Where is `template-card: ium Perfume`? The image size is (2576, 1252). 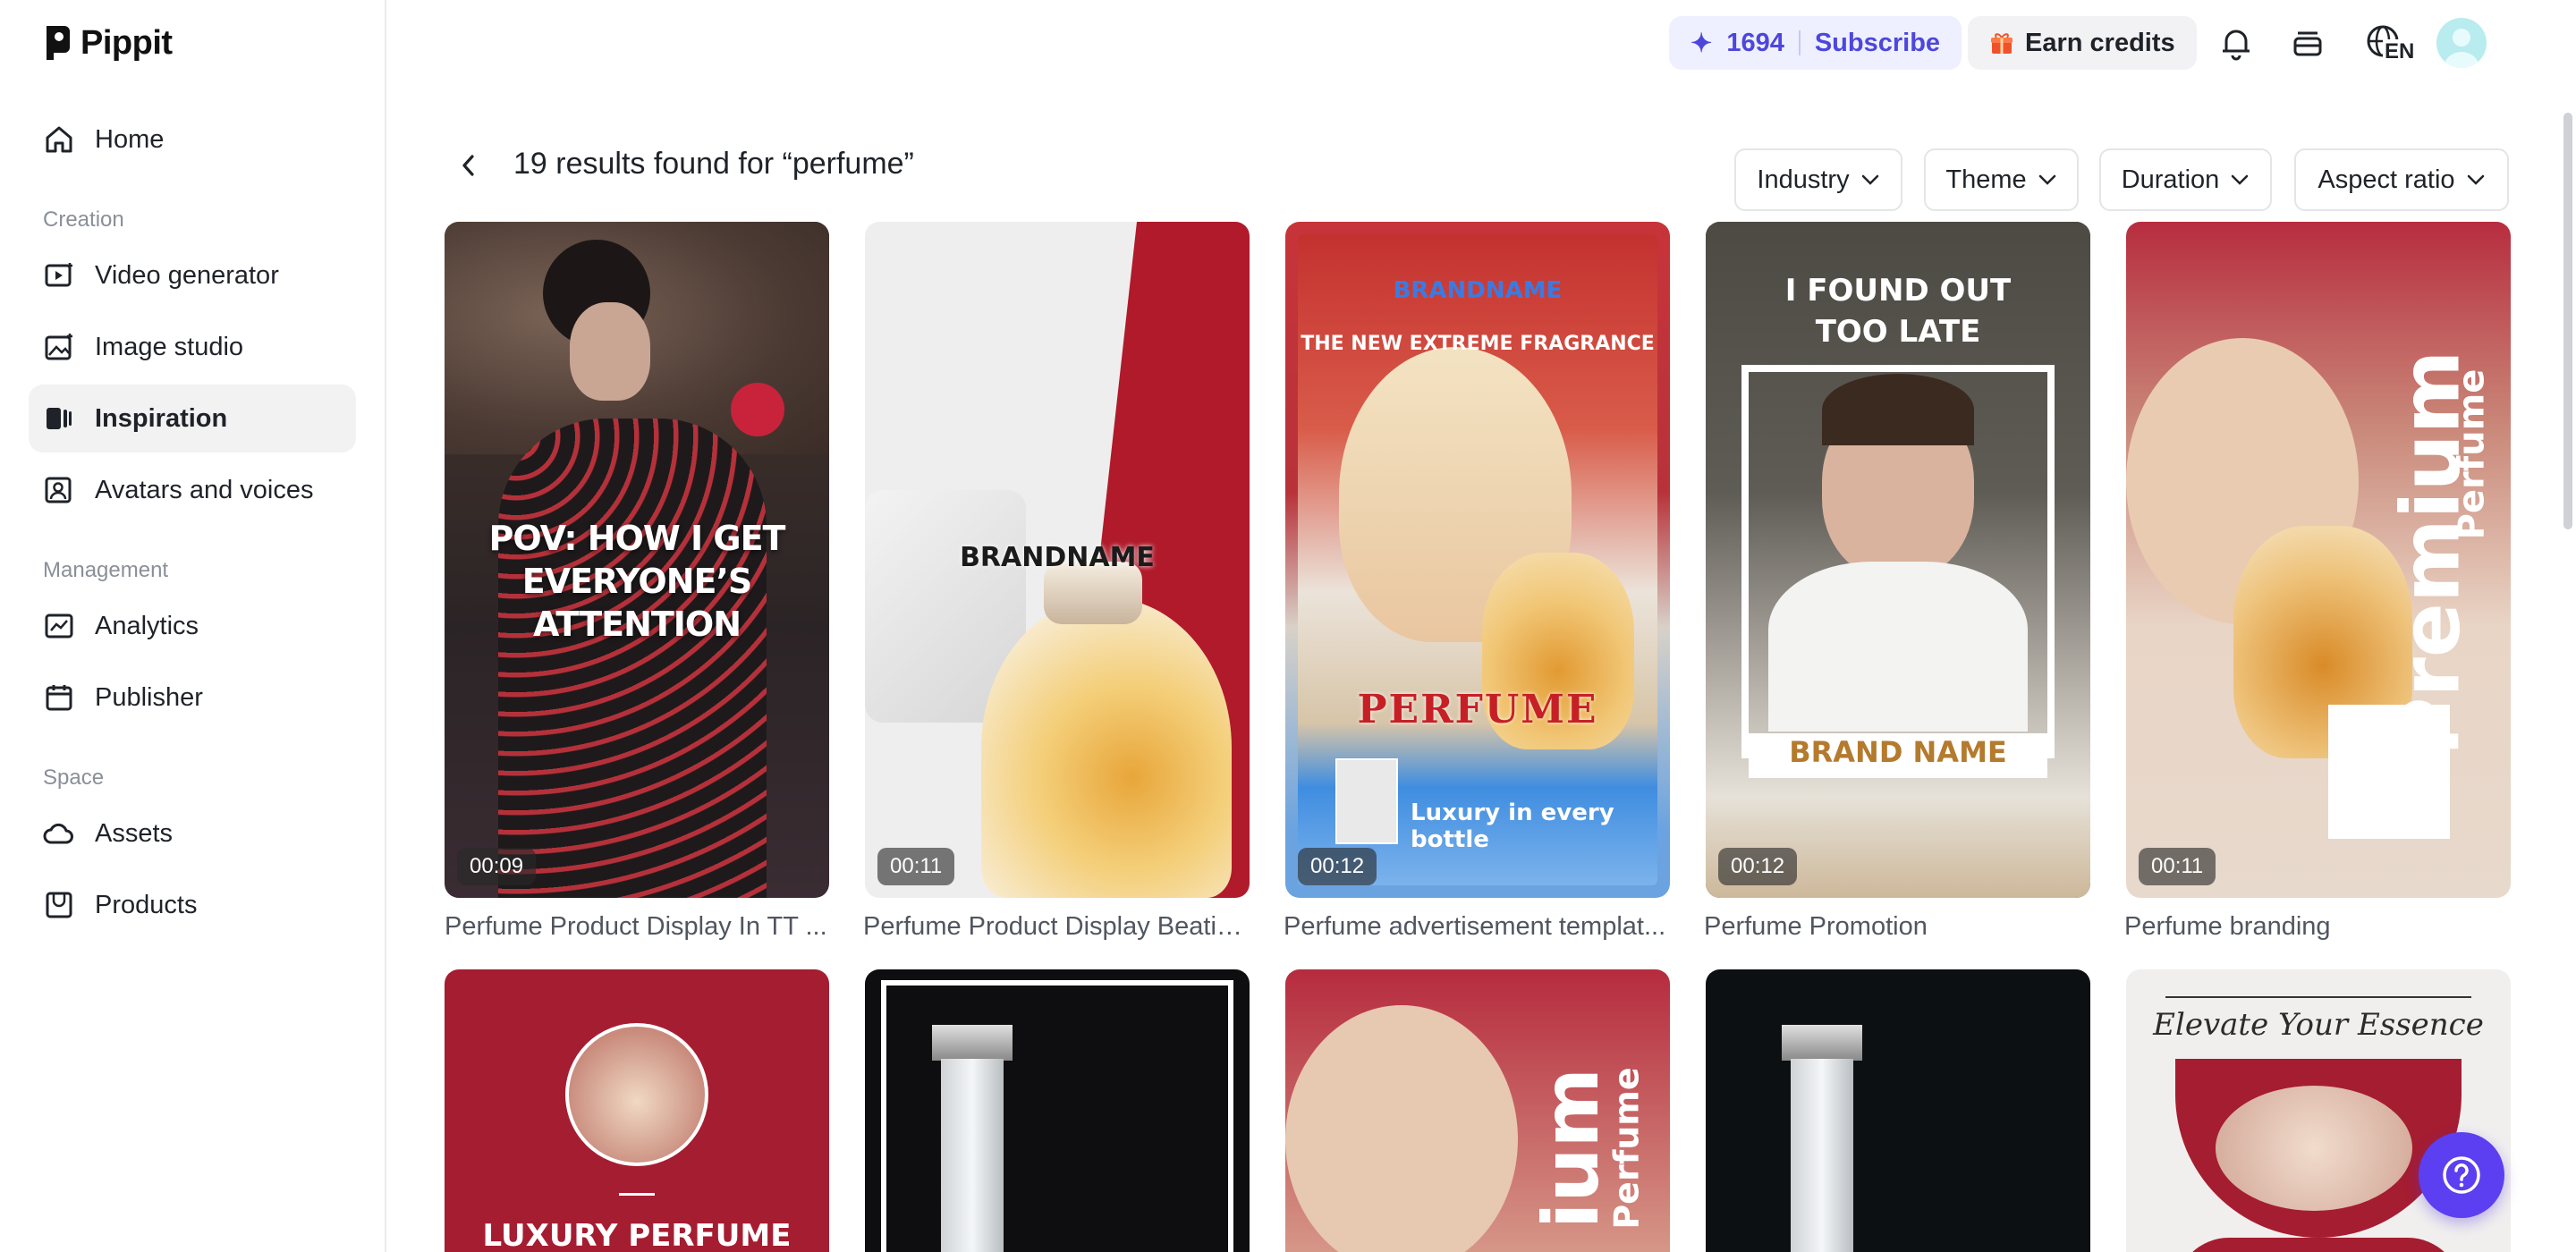
template-card: ium Perfume is located at coordinates (1477, 1110).